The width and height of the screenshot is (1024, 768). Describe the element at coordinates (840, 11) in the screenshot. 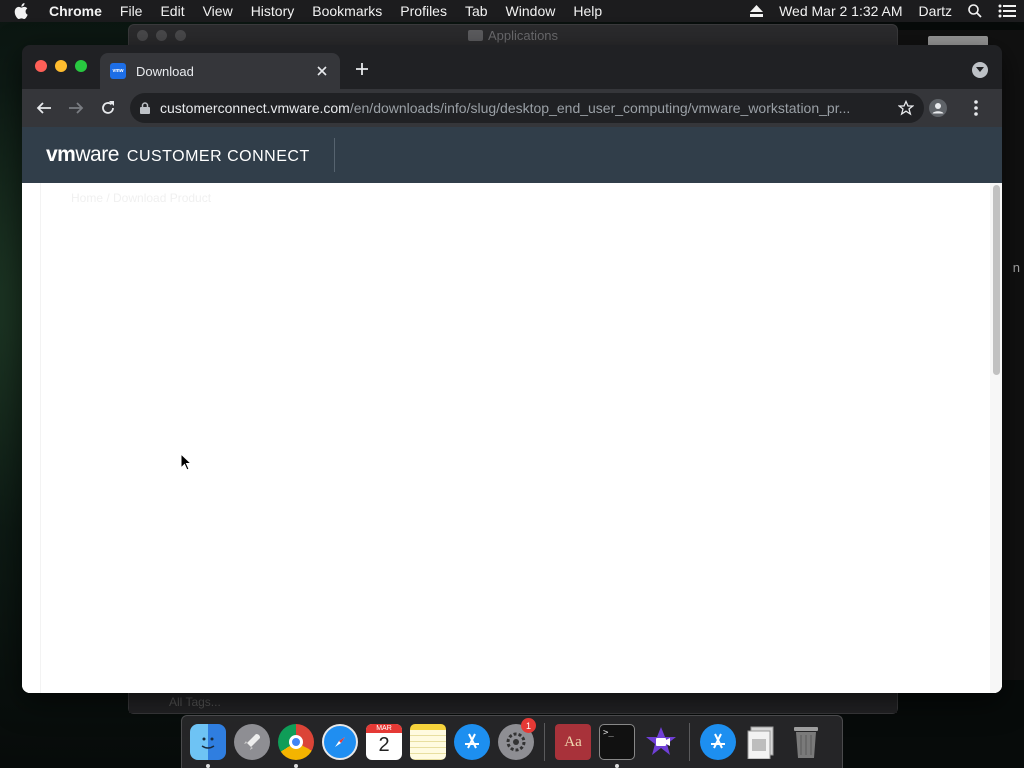

I see `clock-datetime: Wed Mar 2 1:32 AM` at that location.